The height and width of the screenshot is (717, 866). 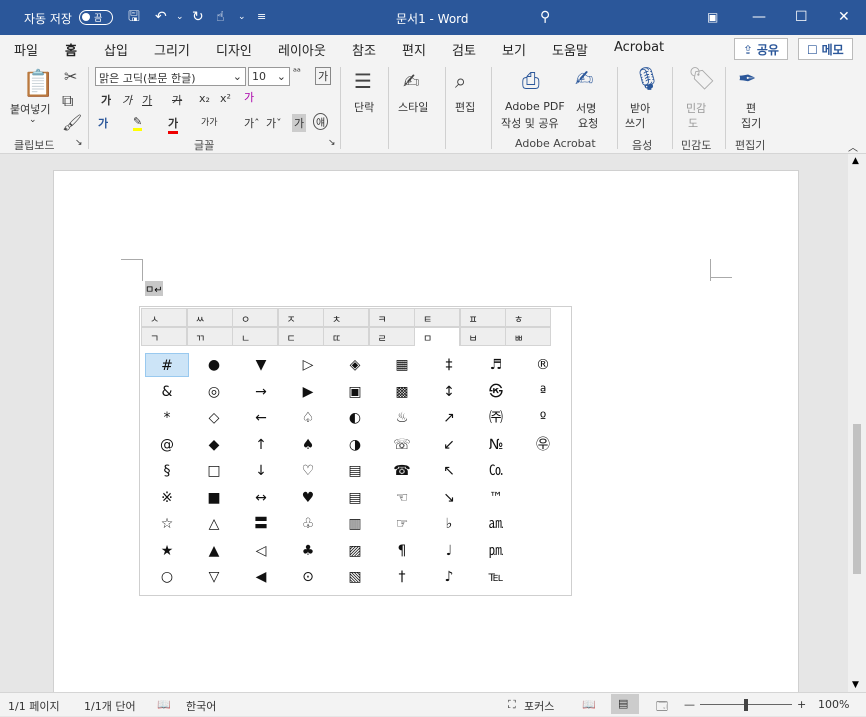 I want to click on symbol-cell: →, so click(x=261, y=392).